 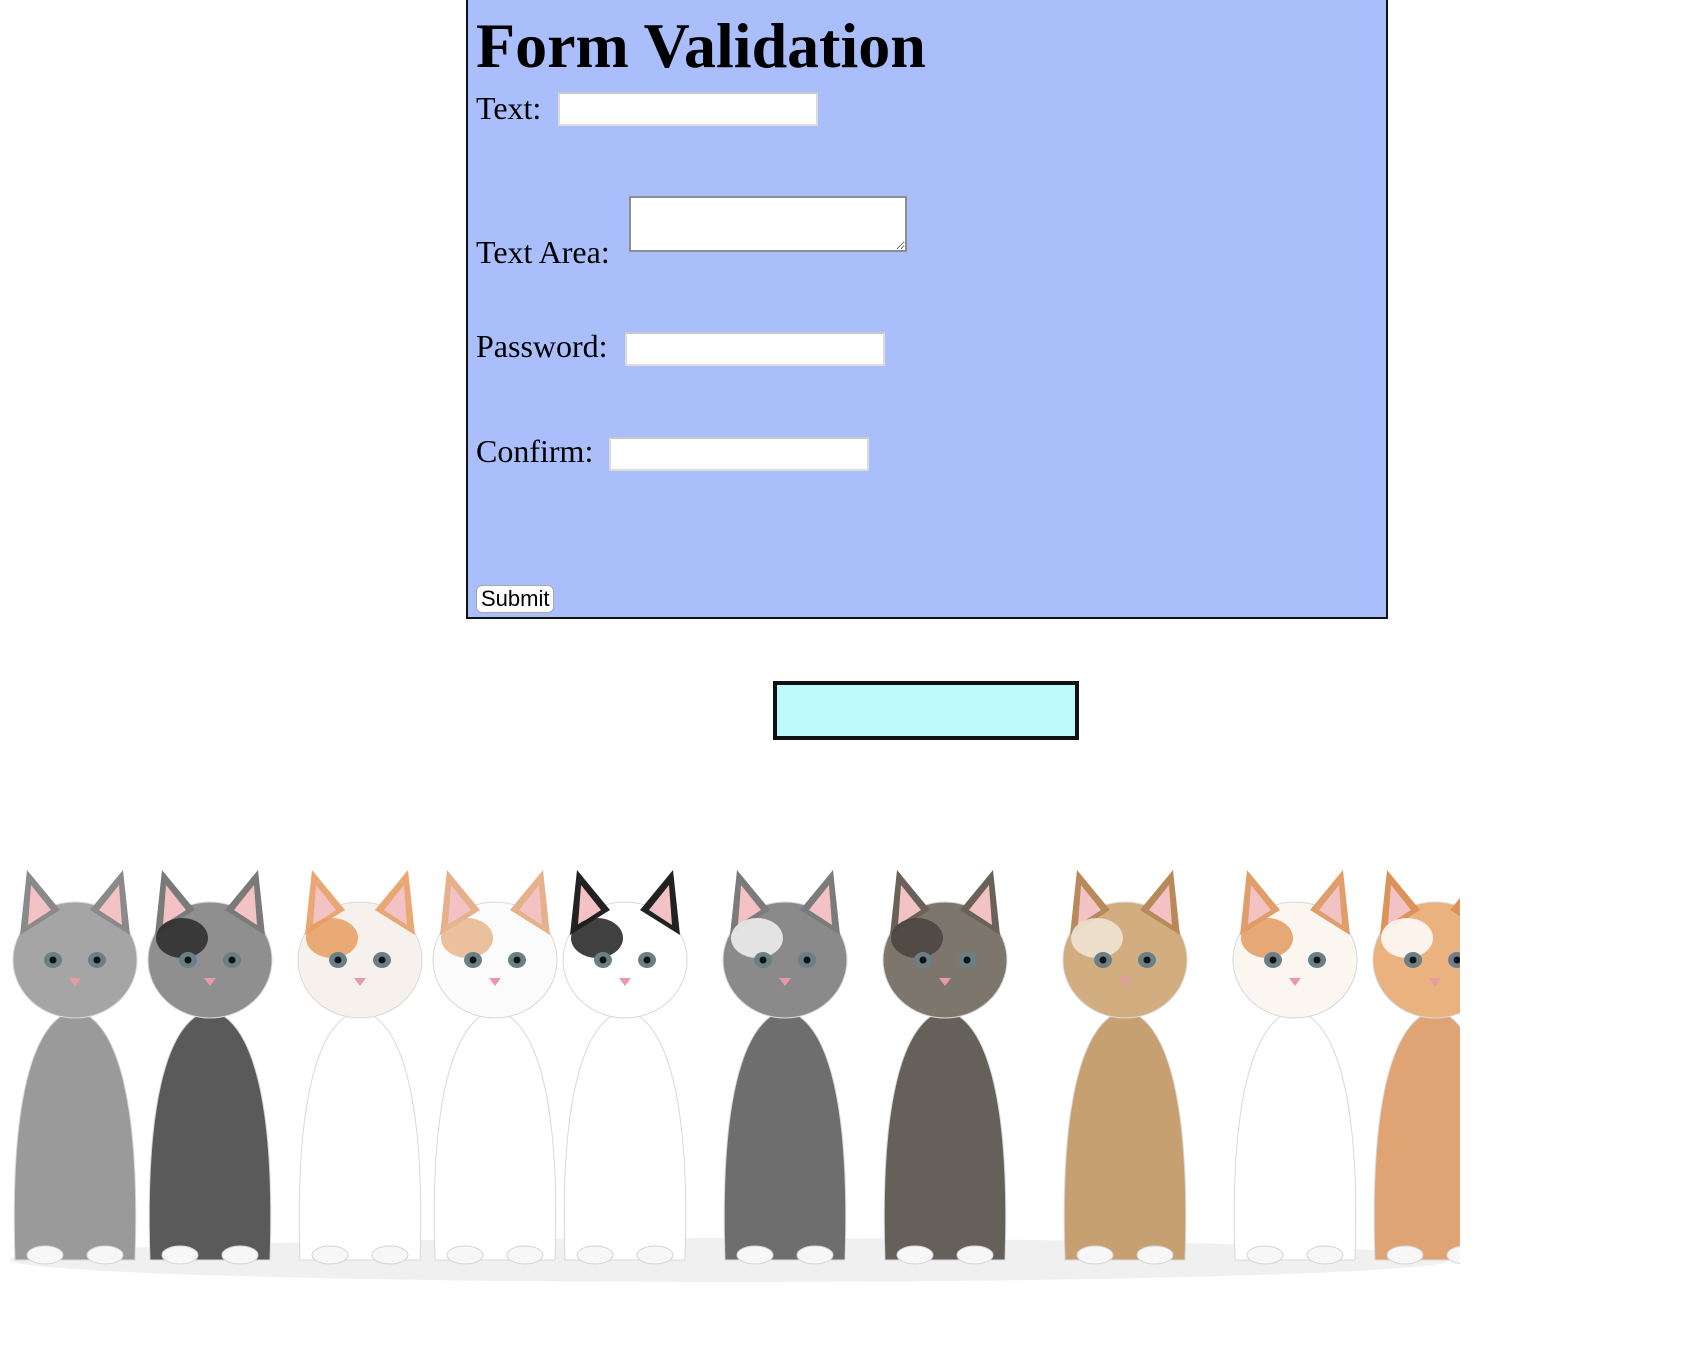 I want to click on form-title: Form Validation, so click(x=701, y=45).